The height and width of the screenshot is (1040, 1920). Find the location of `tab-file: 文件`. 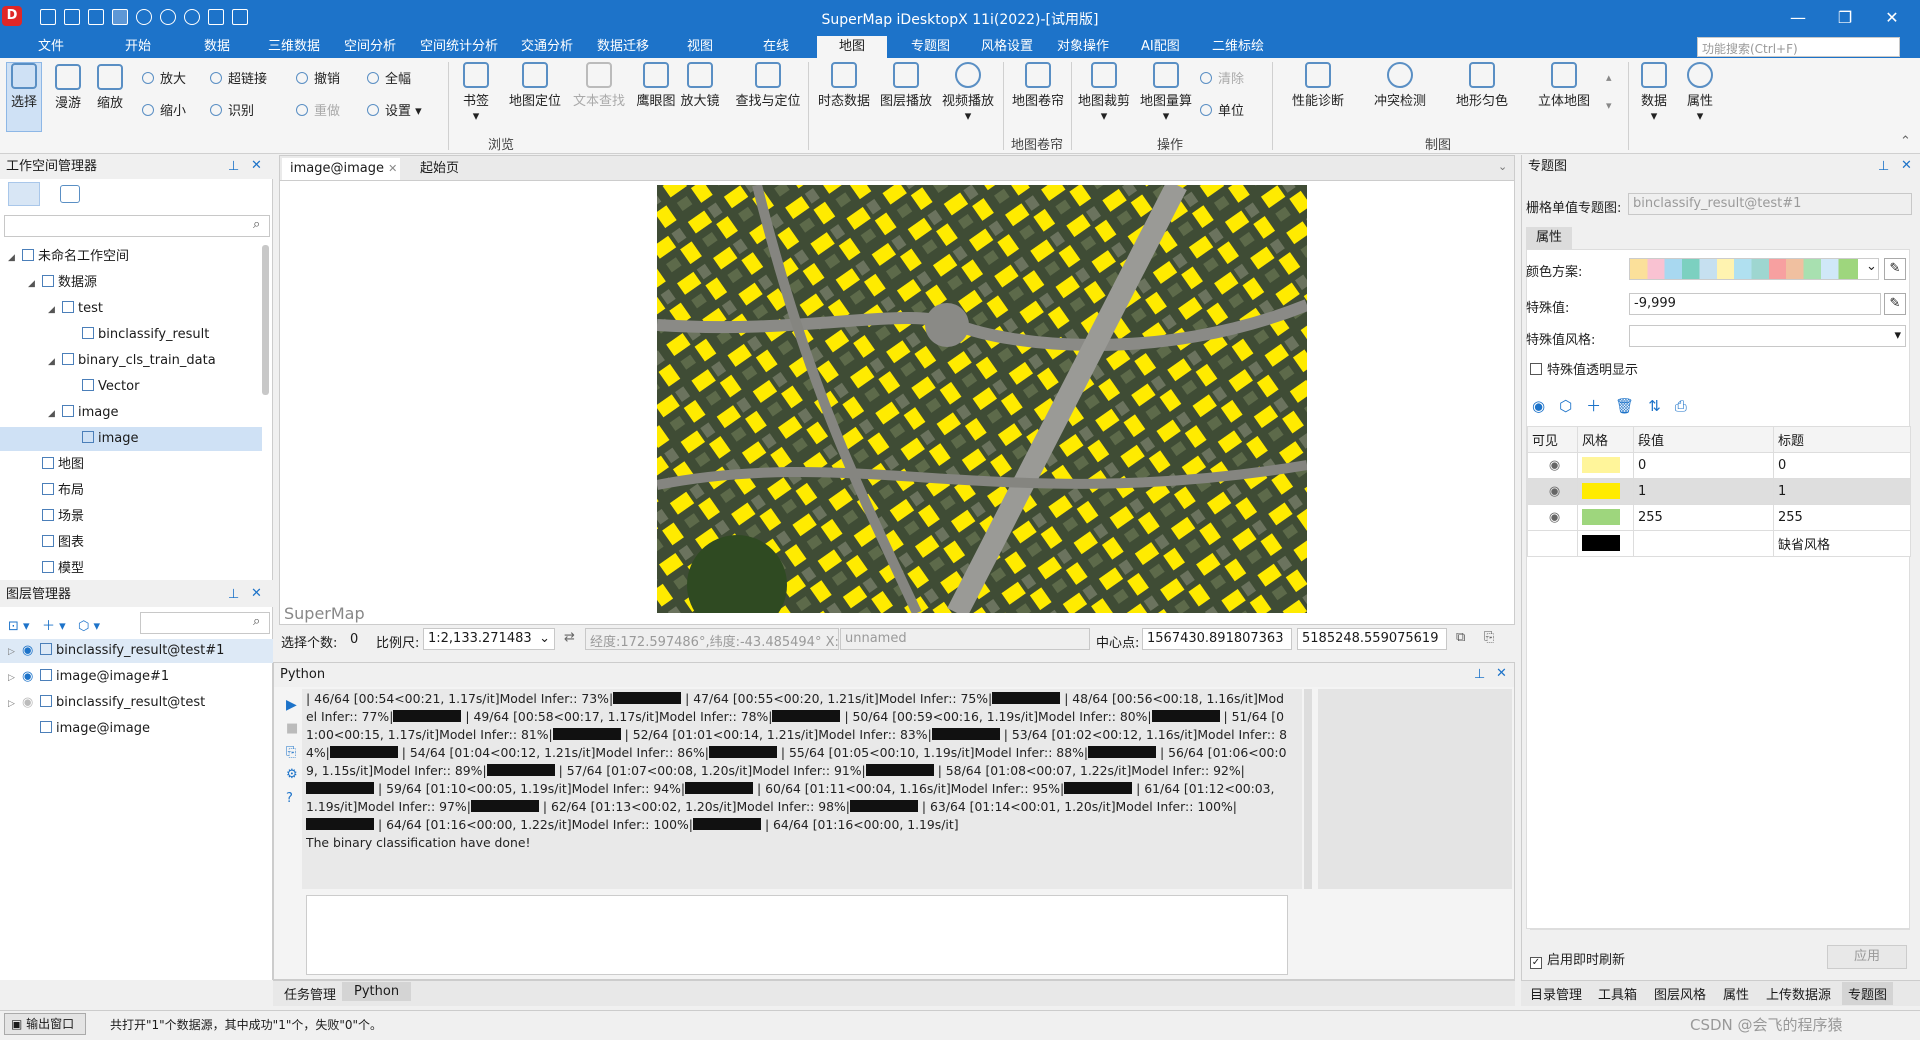

tab-file: 文件 is located at coordinates (51, 47).